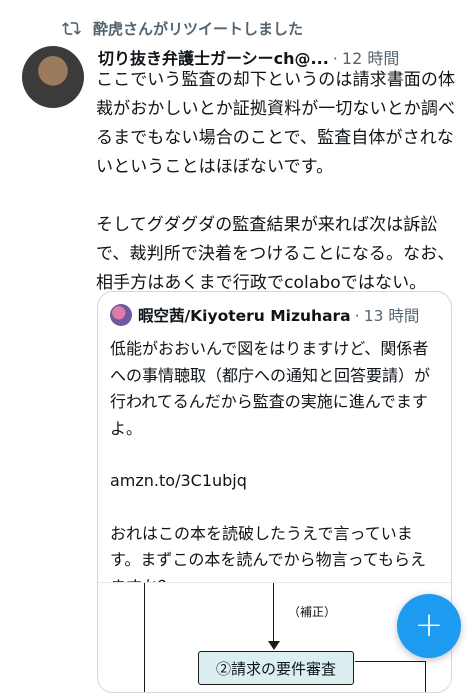 This screenshot has height=693, width=474. What do you see at coordinates (53, 77) in the screenshot?
I see `author-avatar` at bounding box center [53, 77].